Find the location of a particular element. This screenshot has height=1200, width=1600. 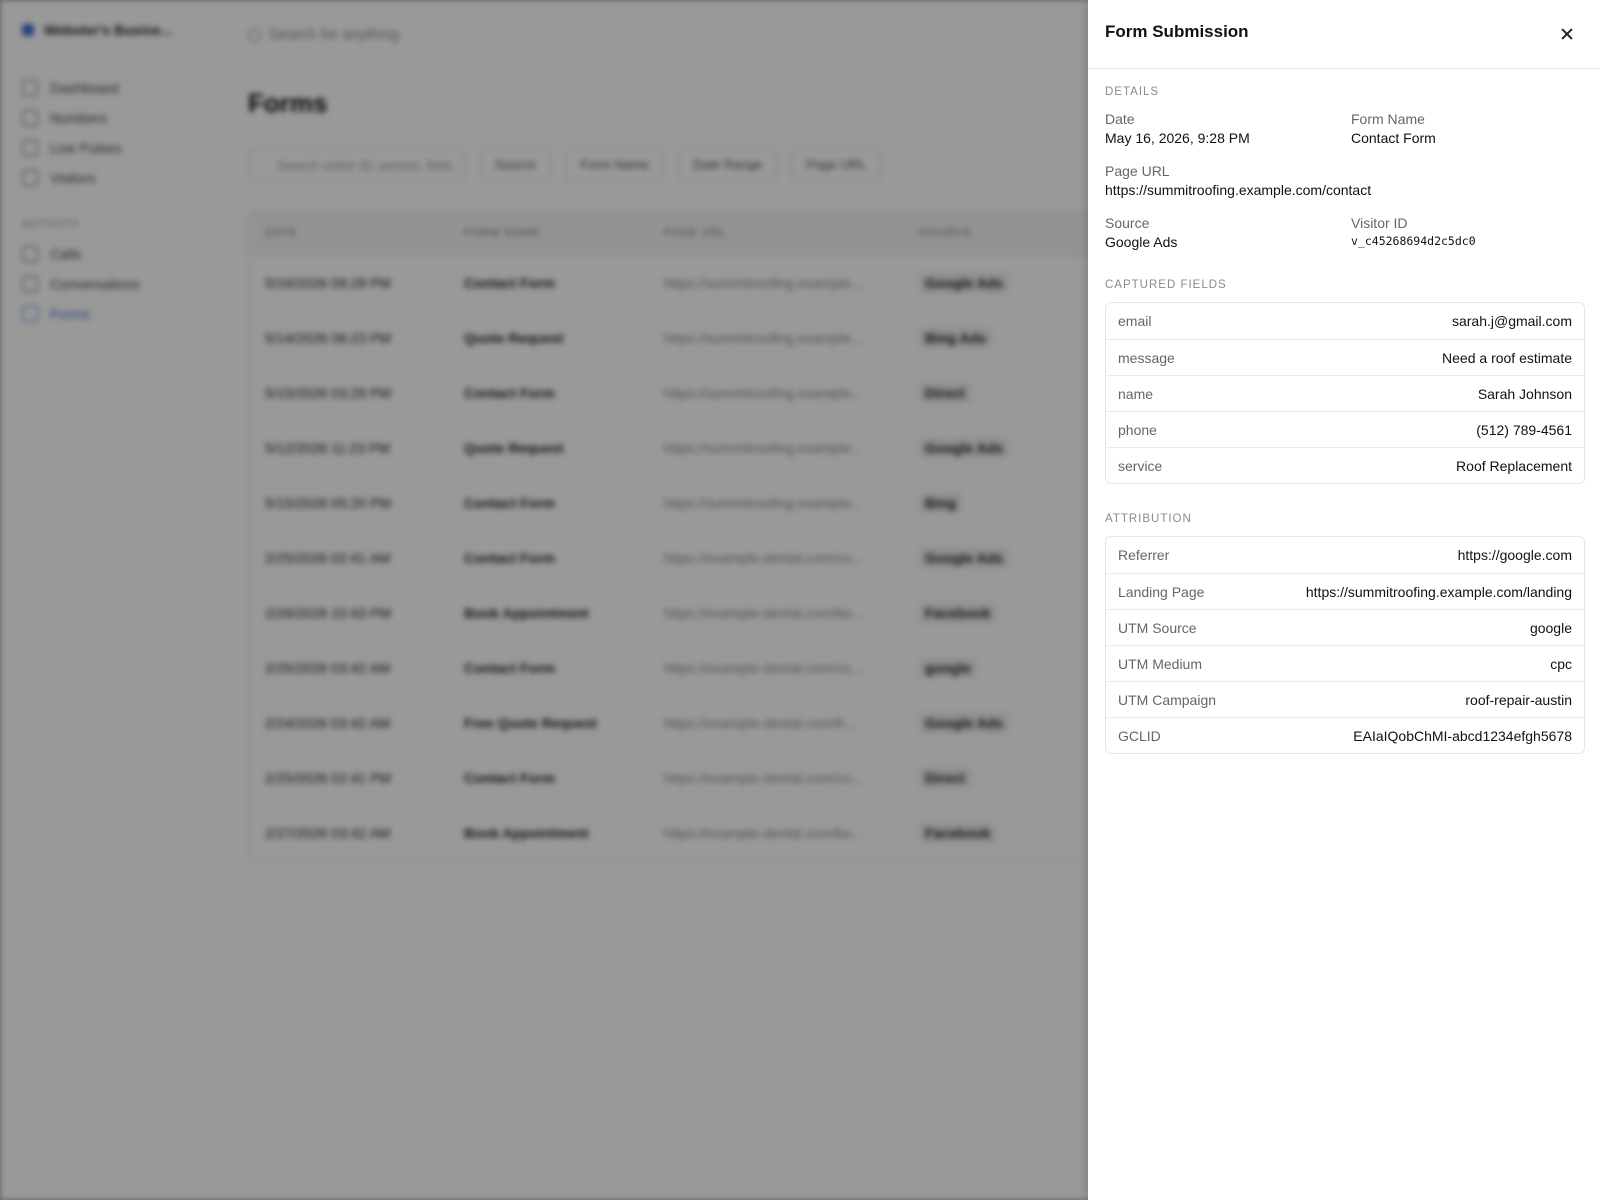

detail-date: Date May 16, 2026, 9:28 PM is located at coordinates (1177, 128).